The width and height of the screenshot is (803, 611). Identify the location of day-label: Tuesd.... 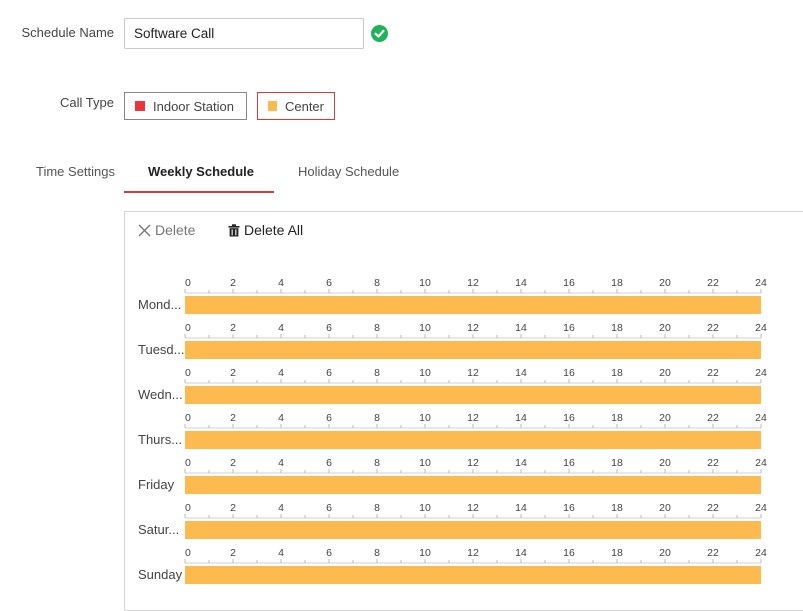
(161, 349).